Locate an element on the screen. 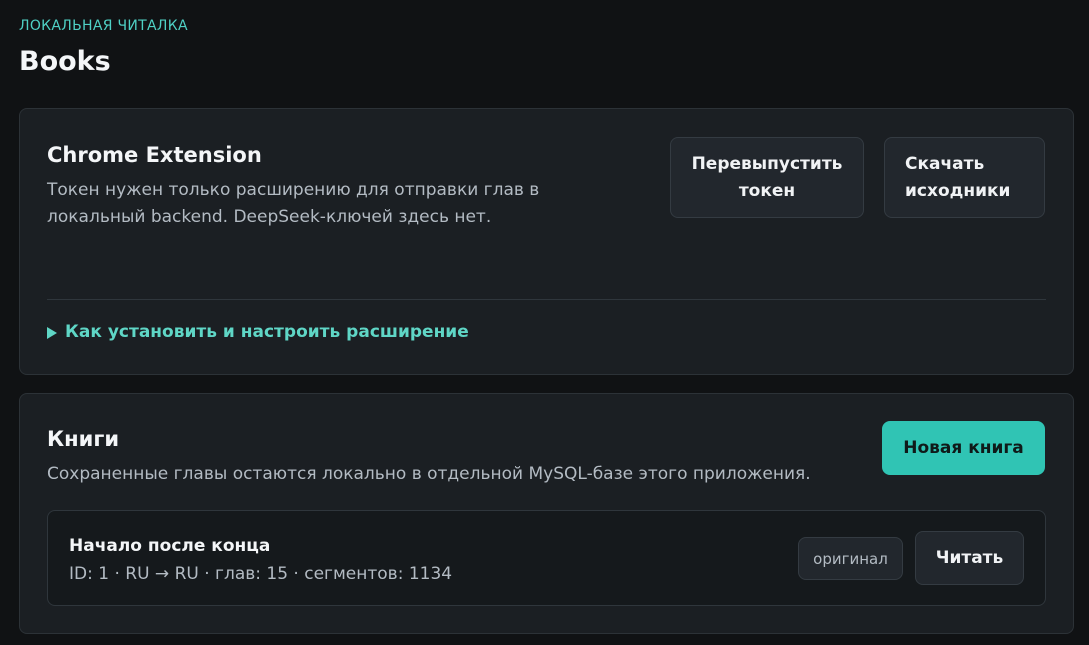  extension-title: Chrome Extension is located at coordinates (154, 155).